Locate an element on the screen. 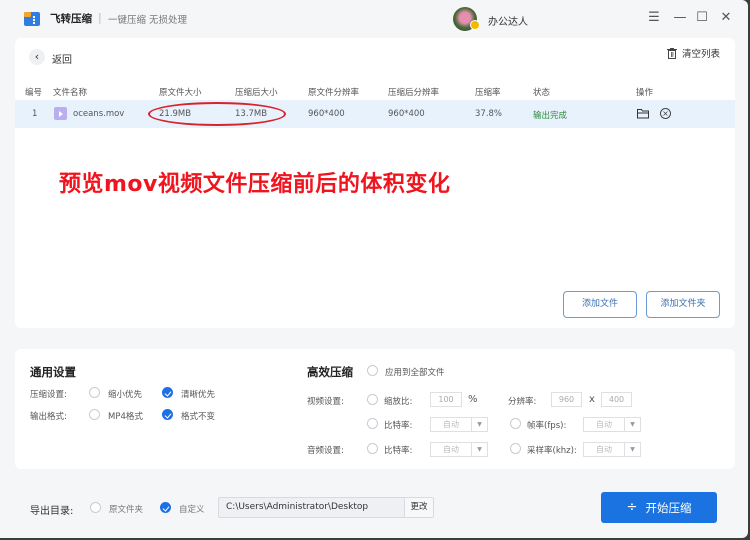 The width and height of the screenshot is (750, 540). resolution-height-input: 400 is located at coordinates (616, 399).